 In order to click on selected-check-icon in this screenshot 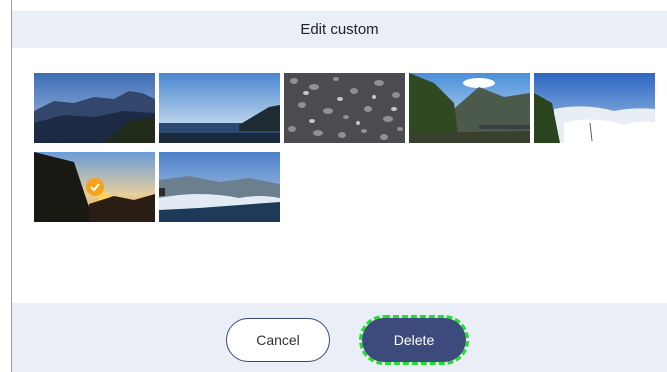, I will do `click(95, 187)`.